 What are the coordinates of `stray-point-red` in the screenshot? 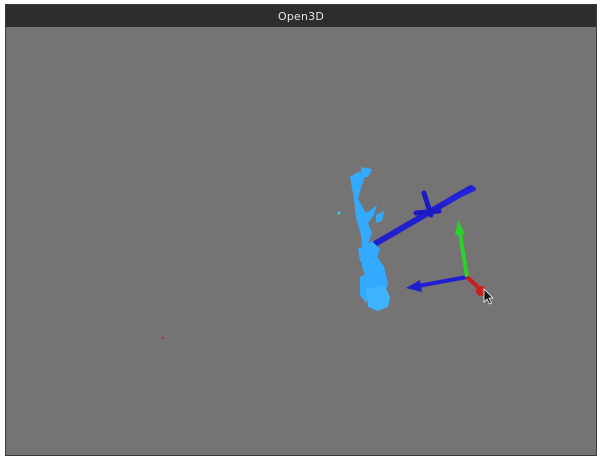 It's located at (163, 338).